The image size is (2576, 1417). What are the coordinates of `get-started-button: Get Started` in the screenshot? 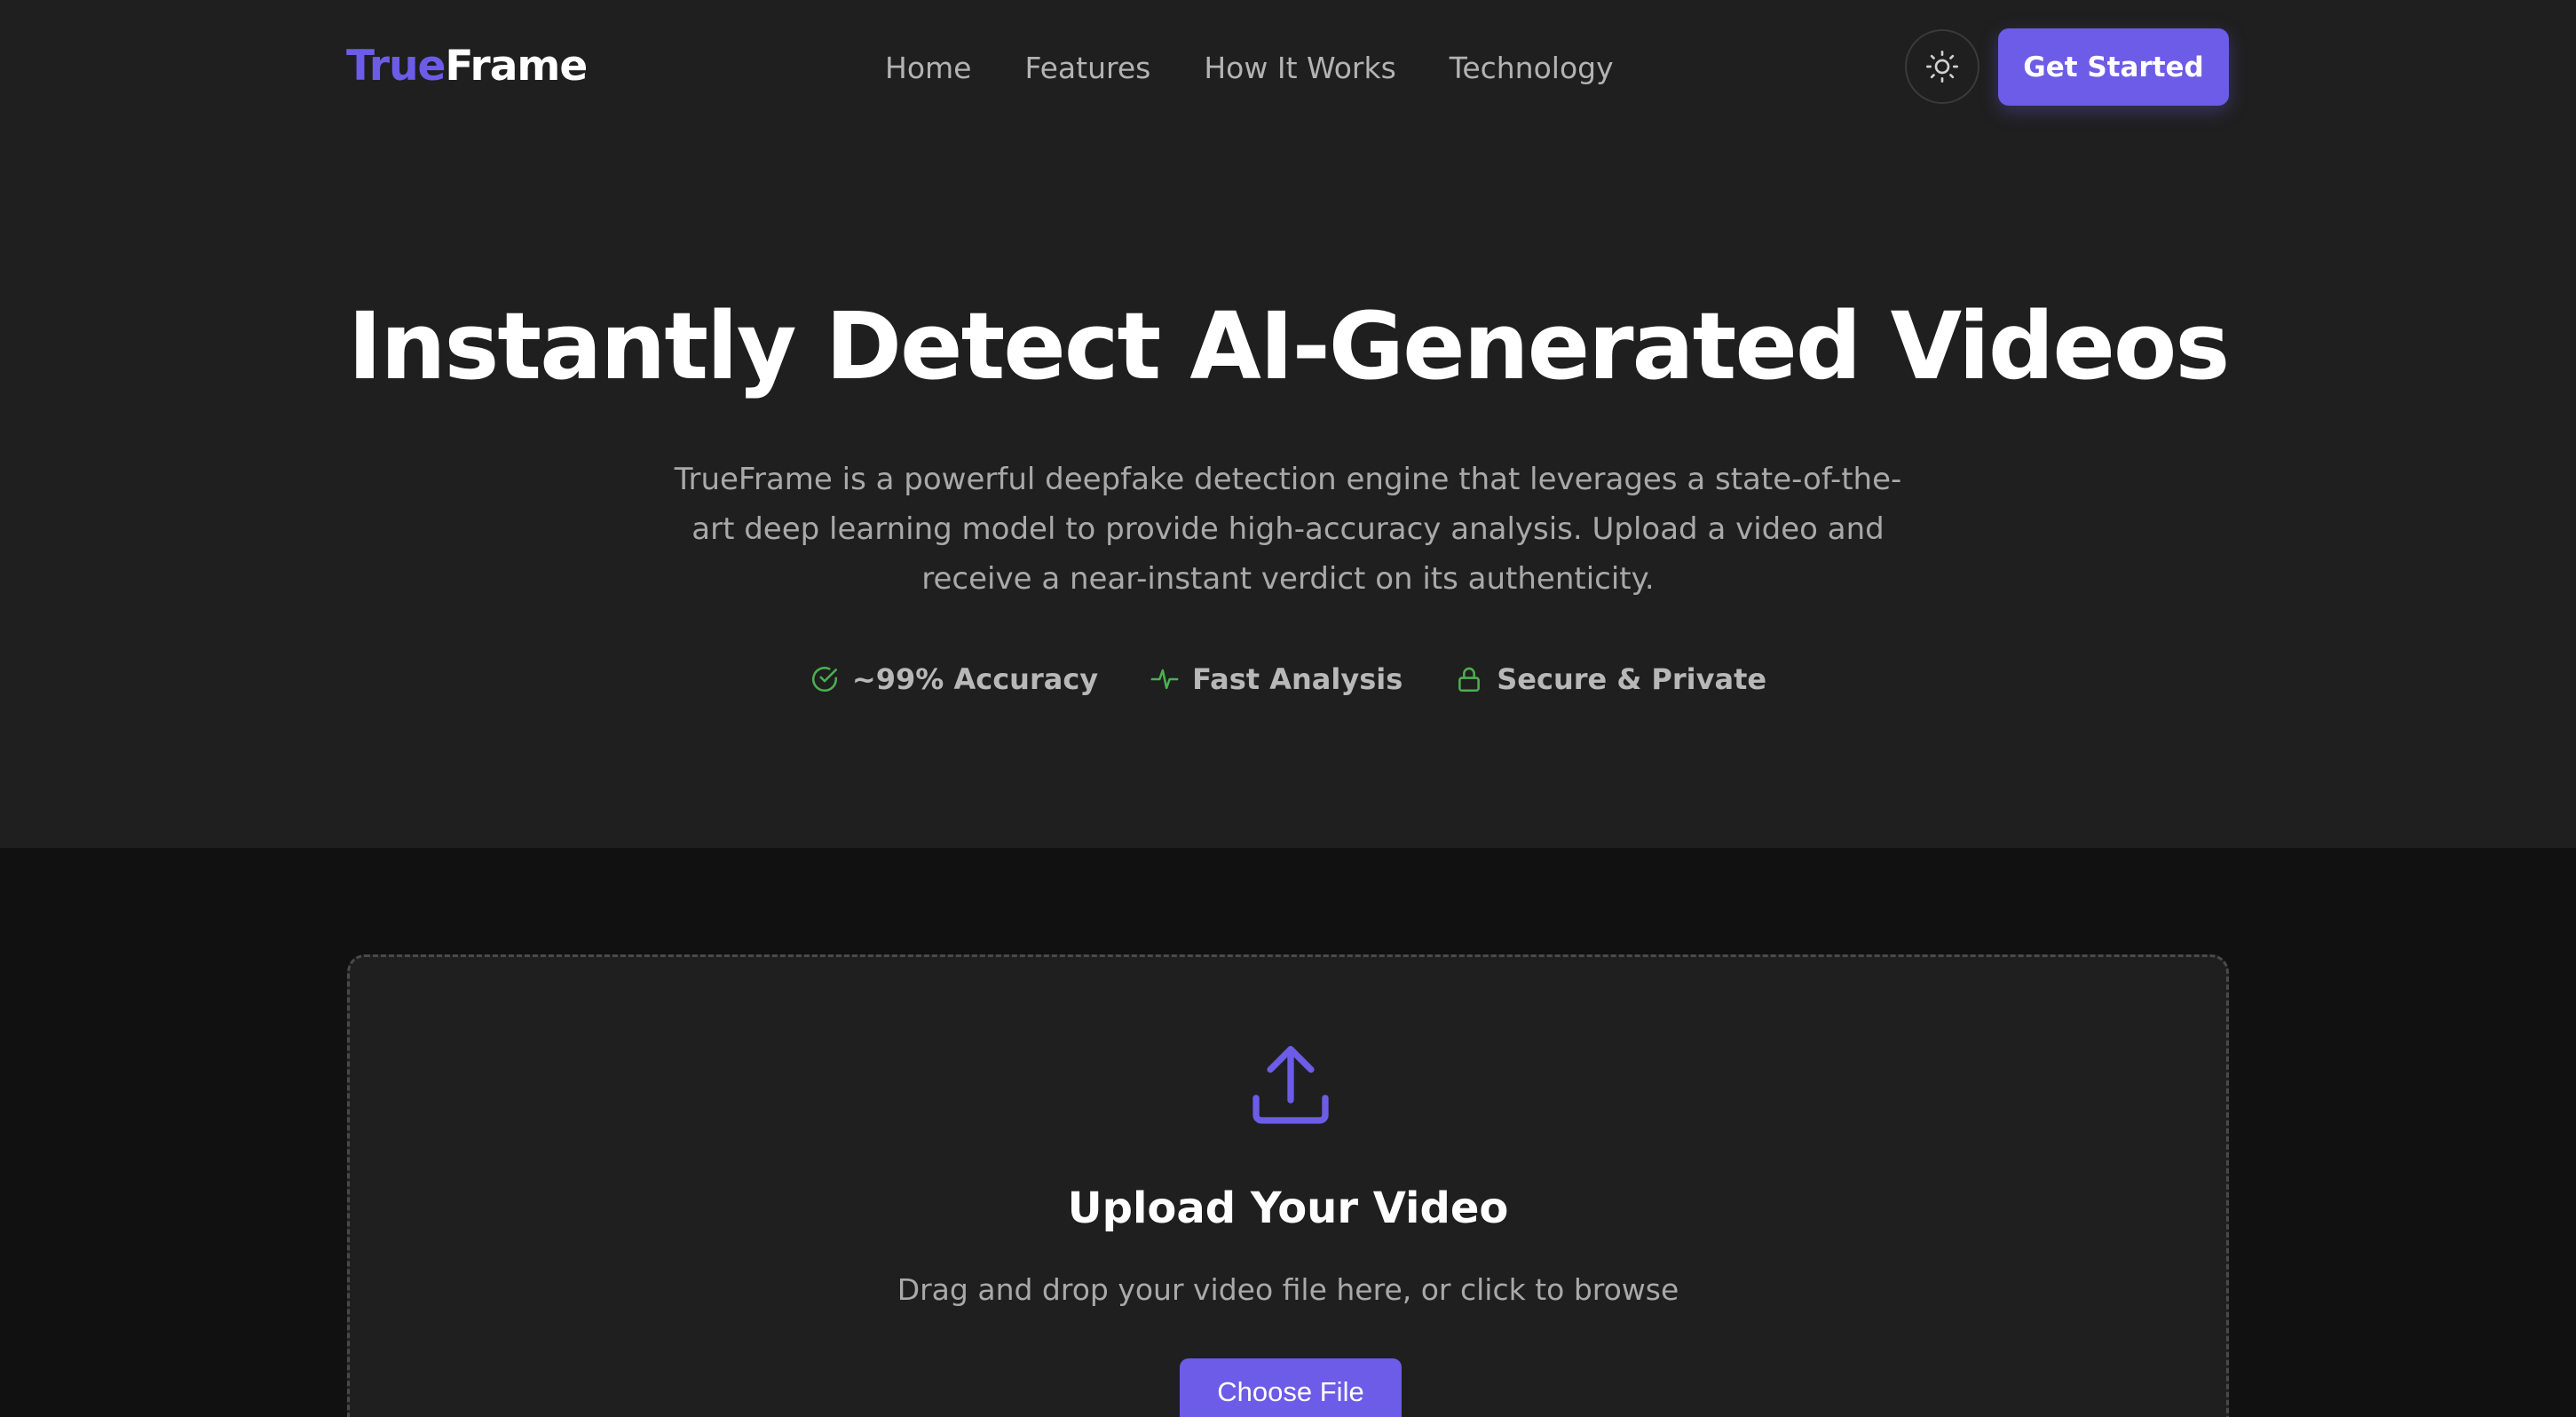 It's located at (2113, 67).